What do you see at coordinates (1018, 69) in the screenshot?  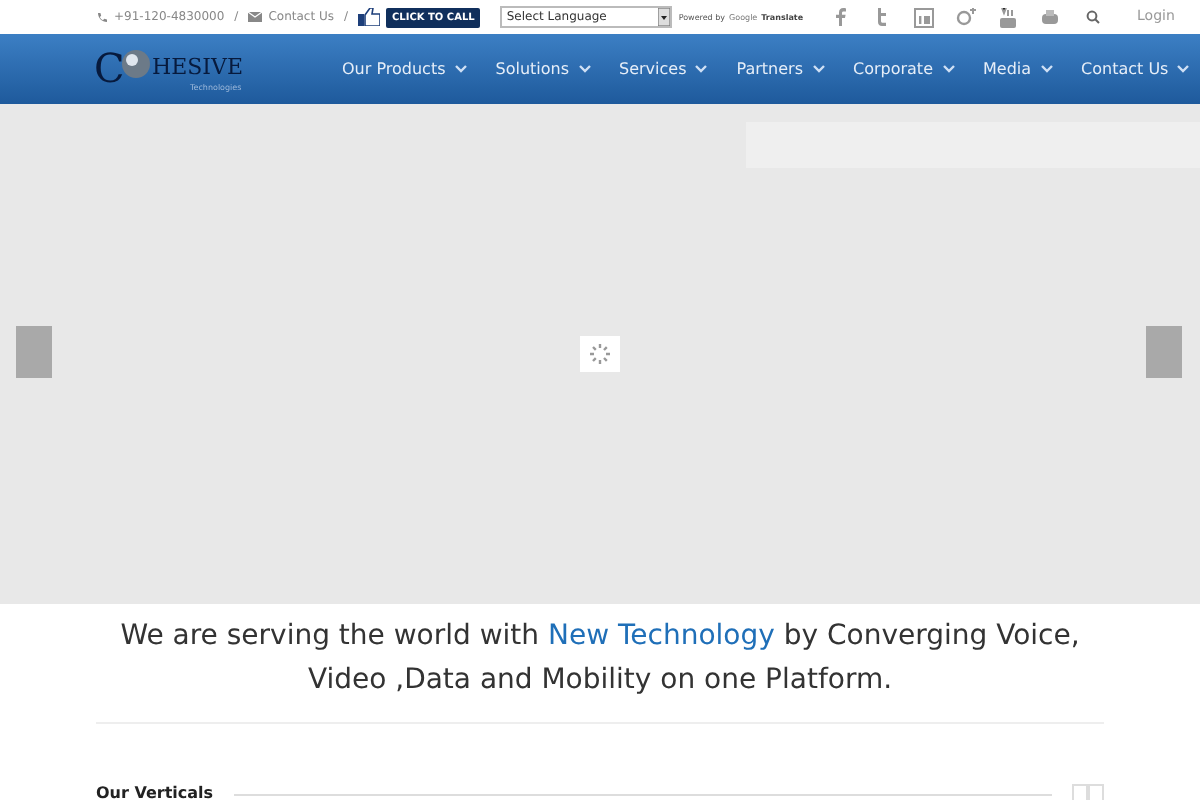 I see `nav-menu-item: Media` at bounding box center [1018, 69].